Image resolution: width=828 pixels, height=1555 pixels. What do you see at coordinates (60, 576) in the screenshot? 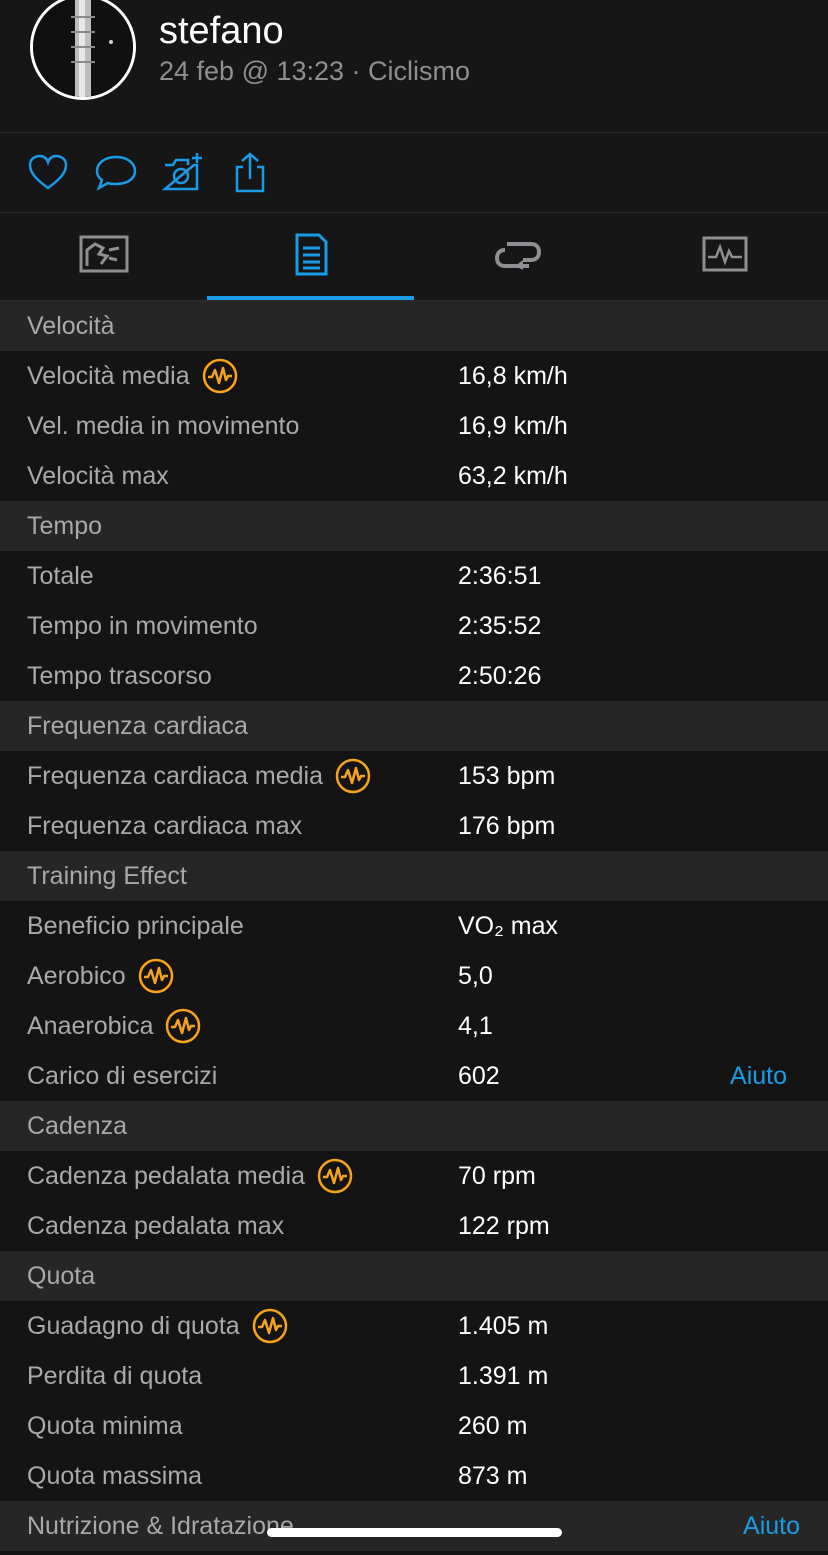
I see `stat-label: Totale` at bounding box center [60, 576].